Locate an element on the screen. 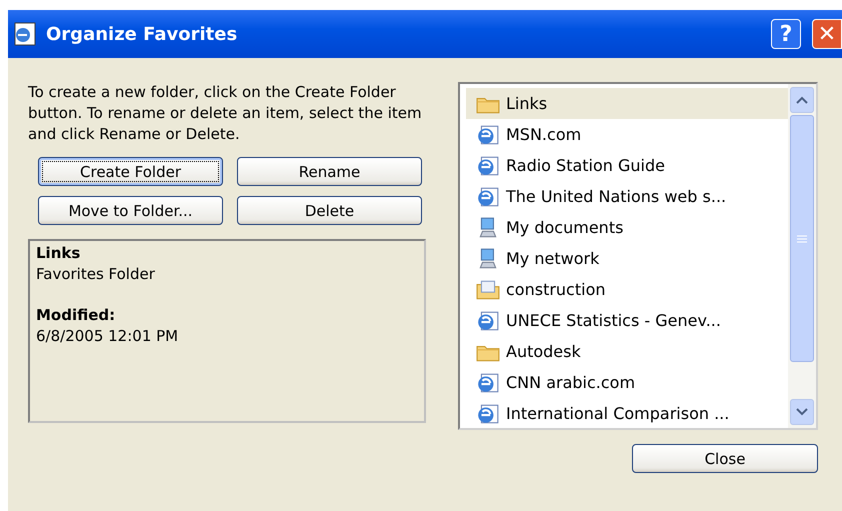  item-name: Links is located at coordinates (59, 253).